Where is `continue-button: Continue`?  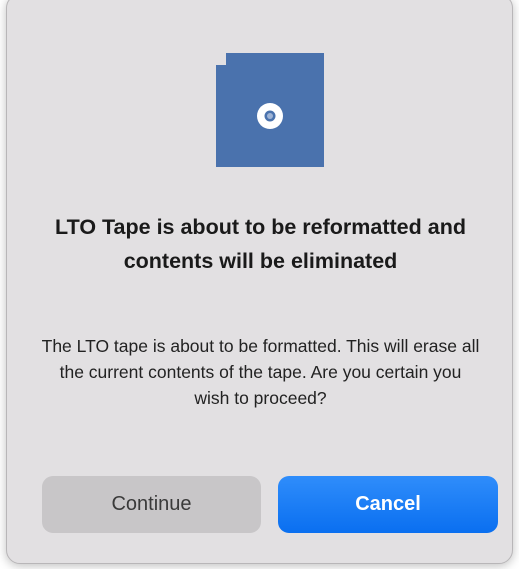
continue-button: Continue is located at coordinates (151, 504).